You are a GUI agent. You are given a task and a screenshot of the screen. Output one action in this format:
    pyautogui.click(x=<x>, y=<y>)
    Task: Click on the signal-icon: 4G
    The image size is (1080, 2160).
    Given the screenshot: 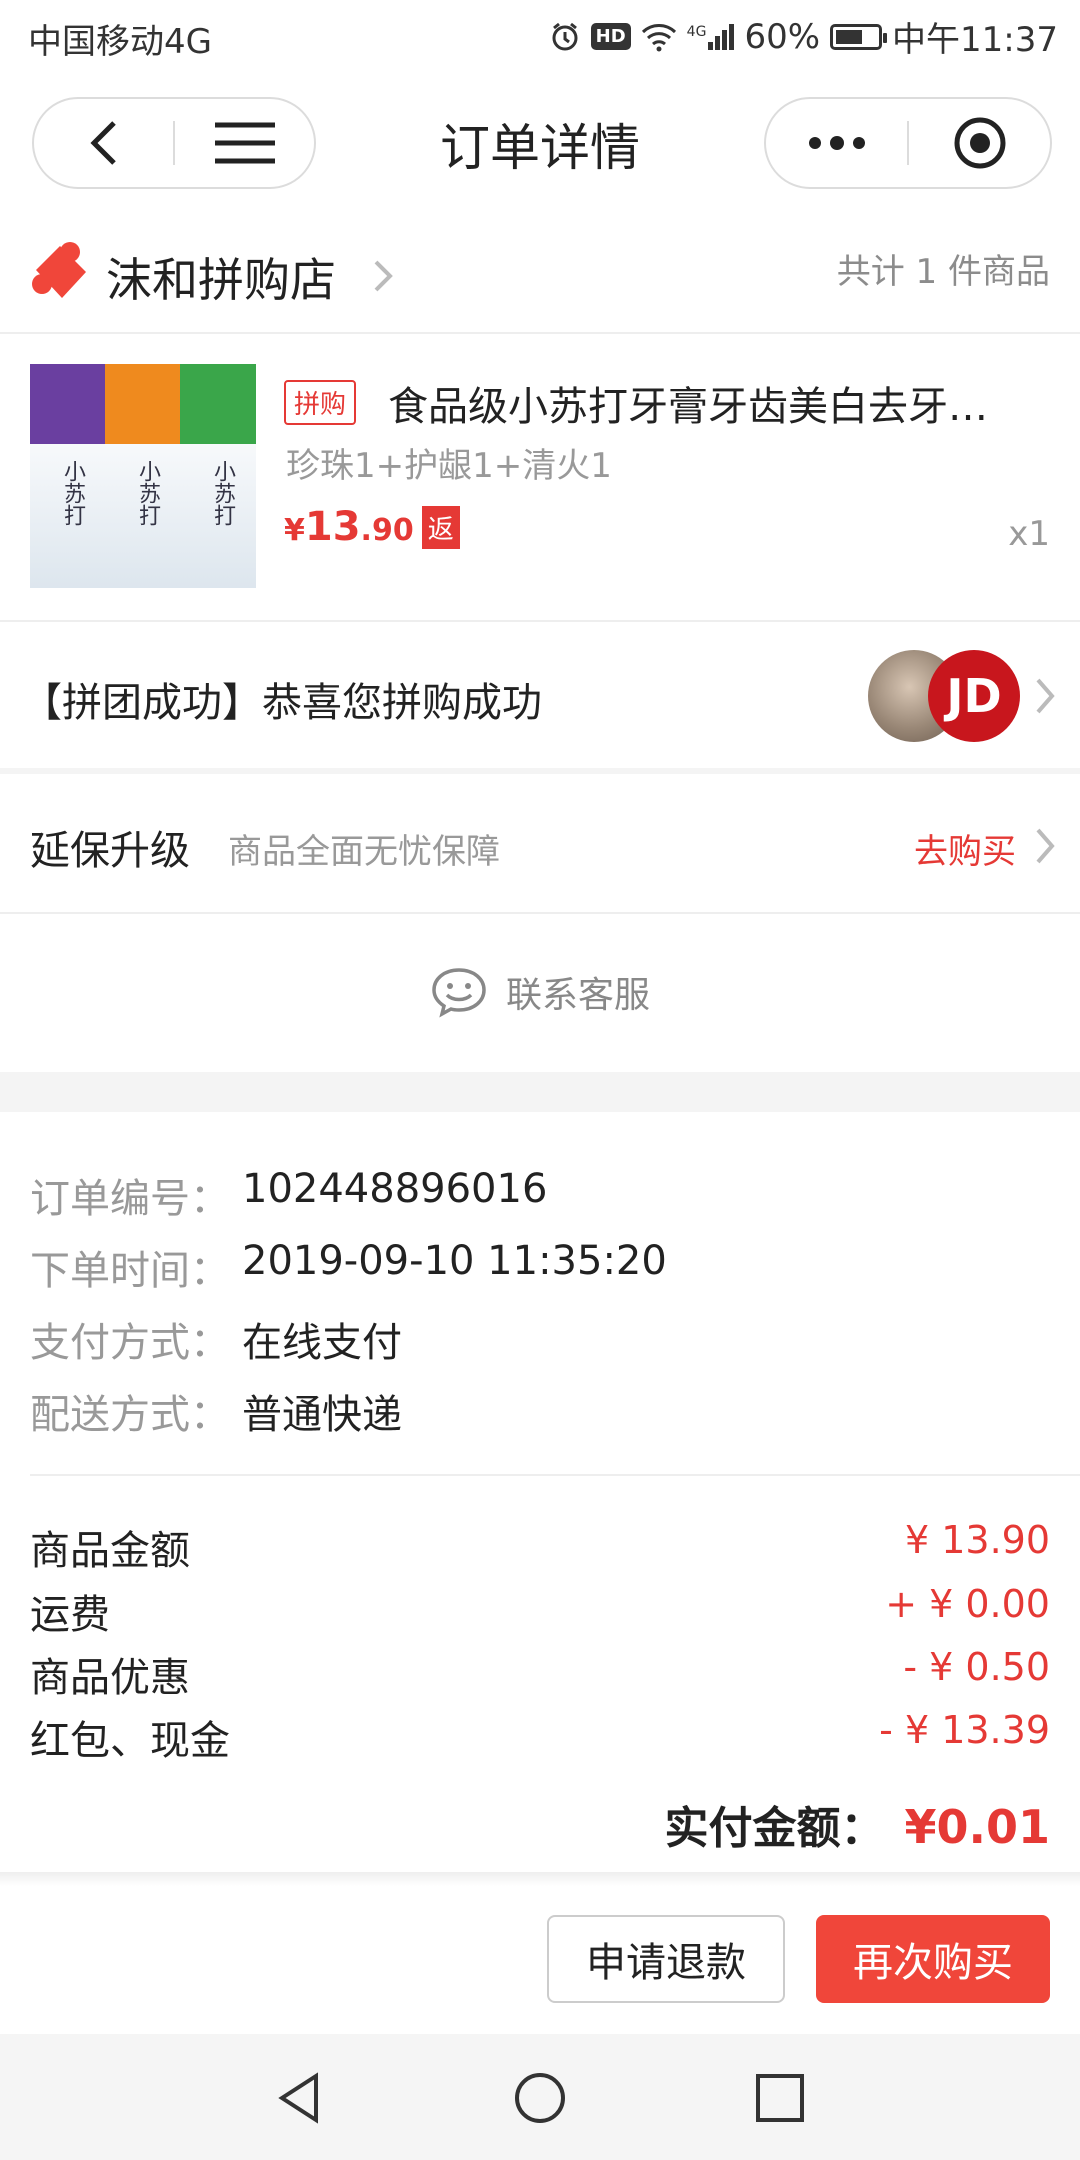 What is the action you would take?
    pyautogui.click(x=711, y=36)
    